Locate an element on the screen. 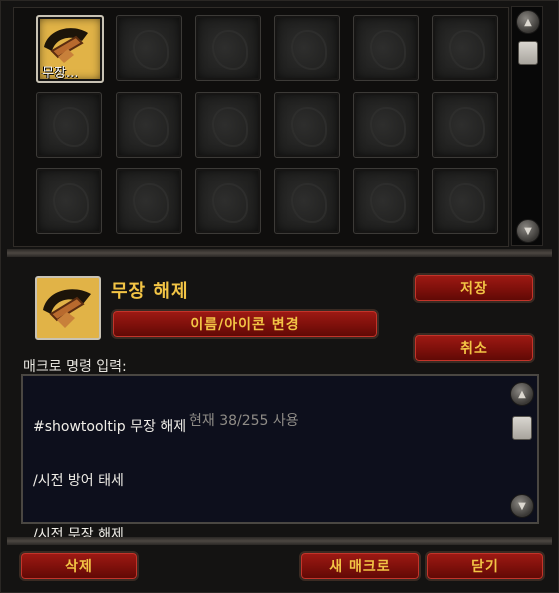 This screenshot has height=593, width=559. delete-button: 삭제 is located at coordinates (79, 566).